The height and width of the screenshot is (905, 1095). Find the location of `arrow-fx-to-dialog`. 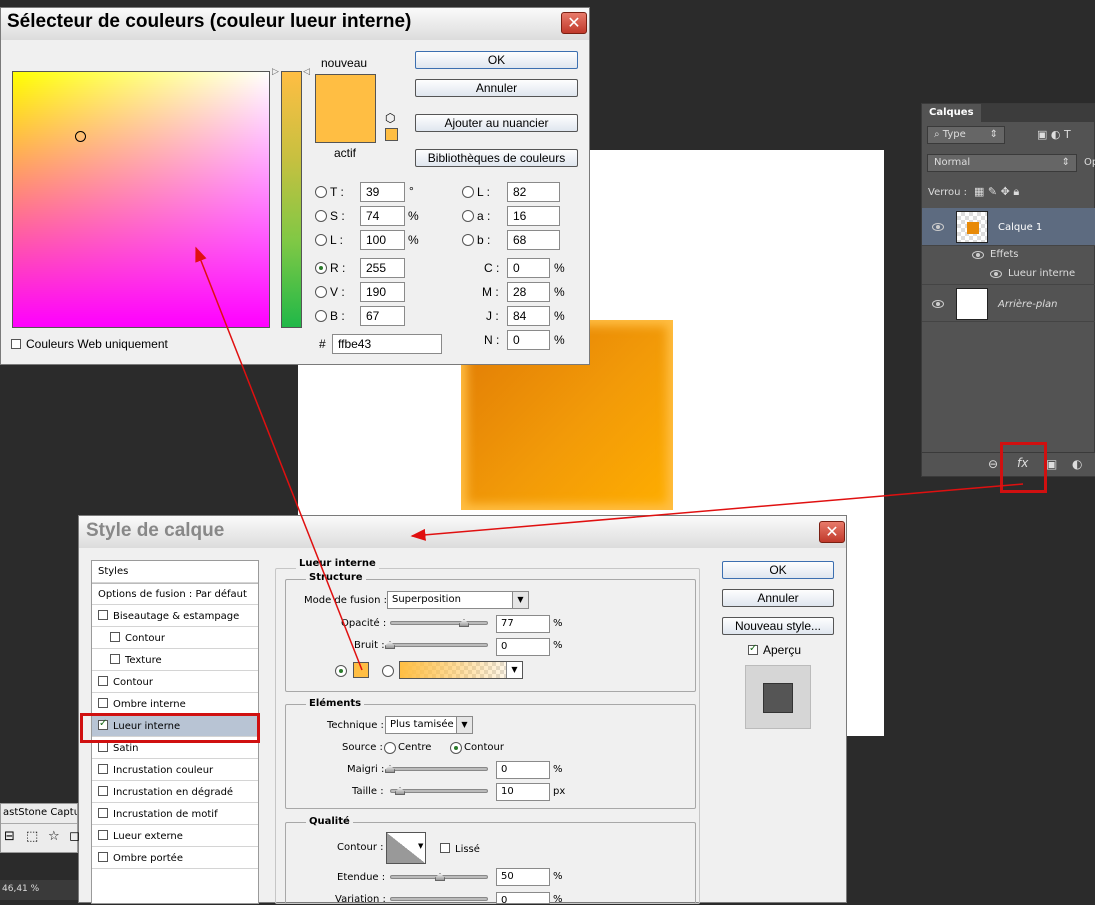

arrow-fx-to-dialog is located at coordinates (717, 512).